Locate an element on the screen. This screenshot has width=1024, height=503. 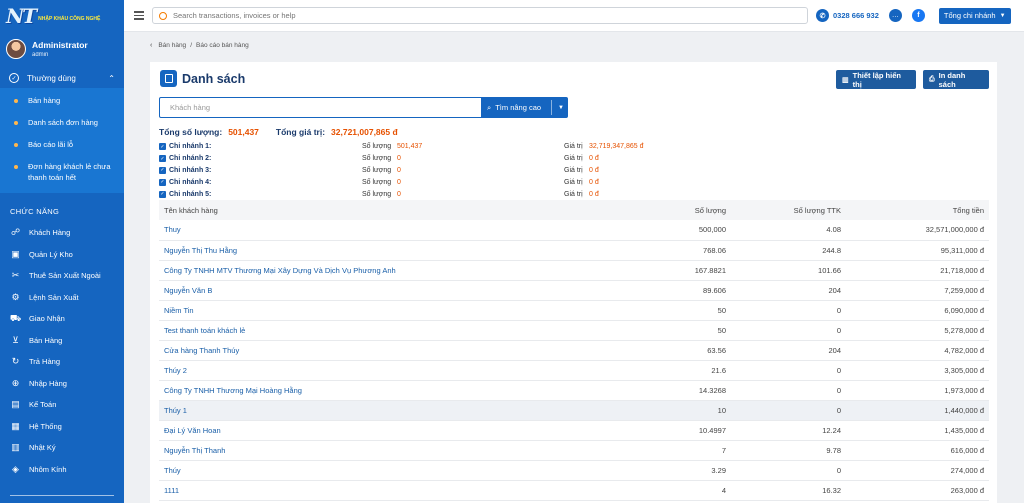
logo: NT NHẬP KHẨU CÔNG NGHỆ is located at coordinates (62, 16).